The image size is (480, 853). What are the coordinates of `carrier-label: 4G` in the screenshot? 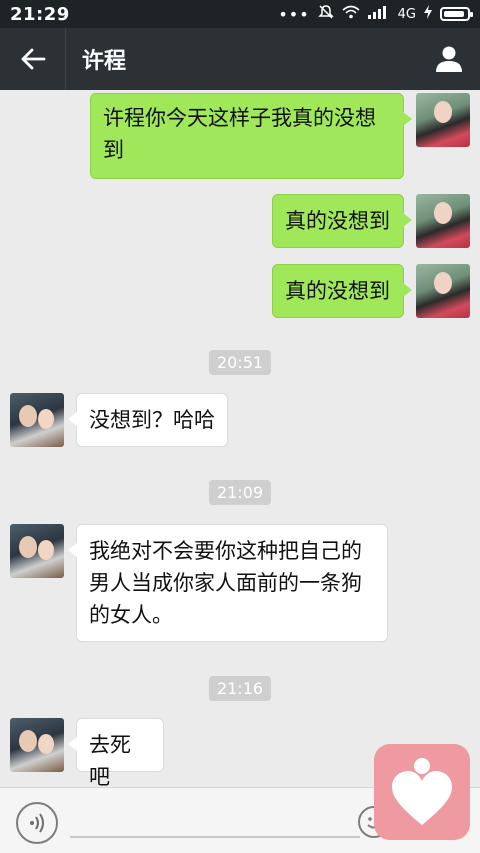 It's located at (406, 14).